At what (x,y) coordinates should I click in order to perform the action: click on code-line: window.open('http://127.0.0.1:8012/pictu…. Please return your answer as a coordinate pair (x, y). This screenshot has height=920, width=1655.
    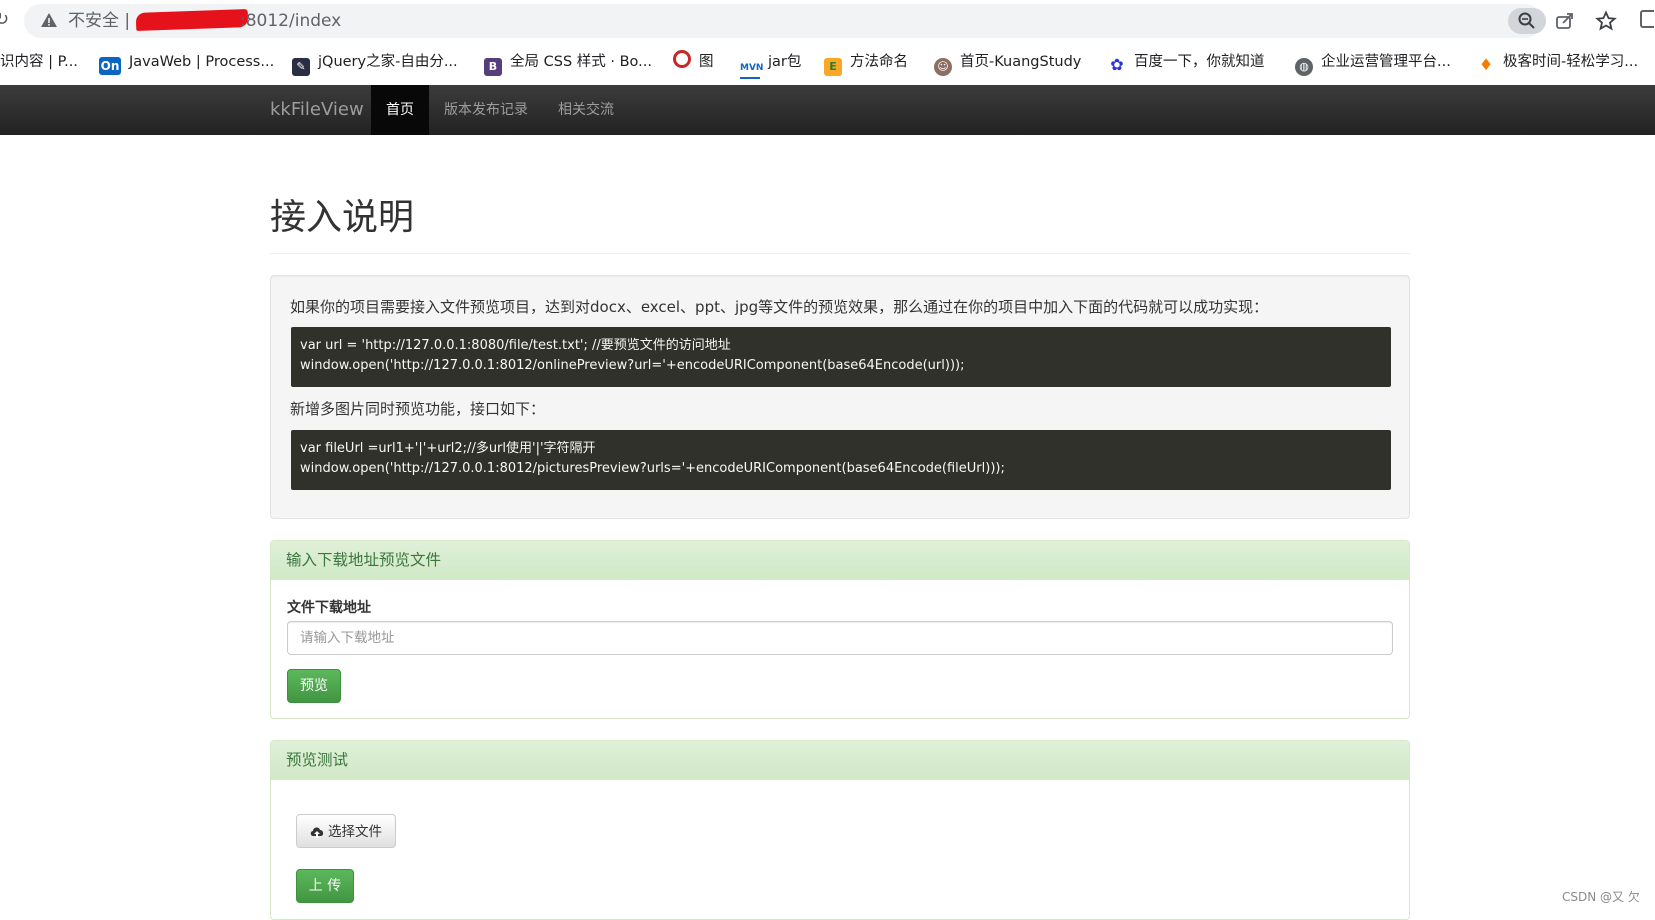
    Looking at the image, I should click on (652, 468).